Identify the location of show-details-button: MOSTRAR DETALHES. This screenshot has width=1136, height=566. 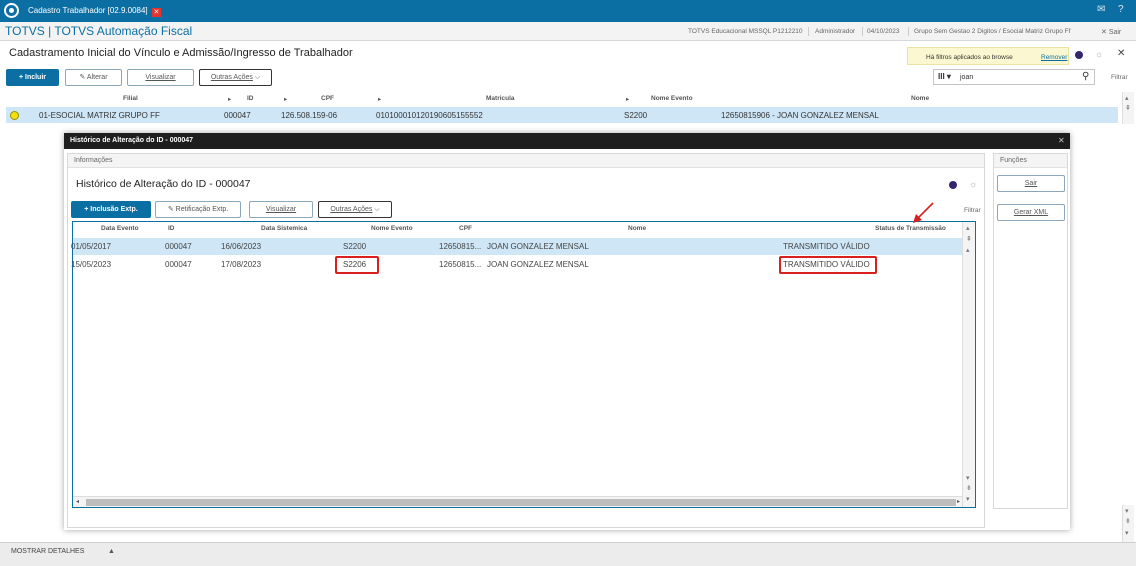
(47, 551).